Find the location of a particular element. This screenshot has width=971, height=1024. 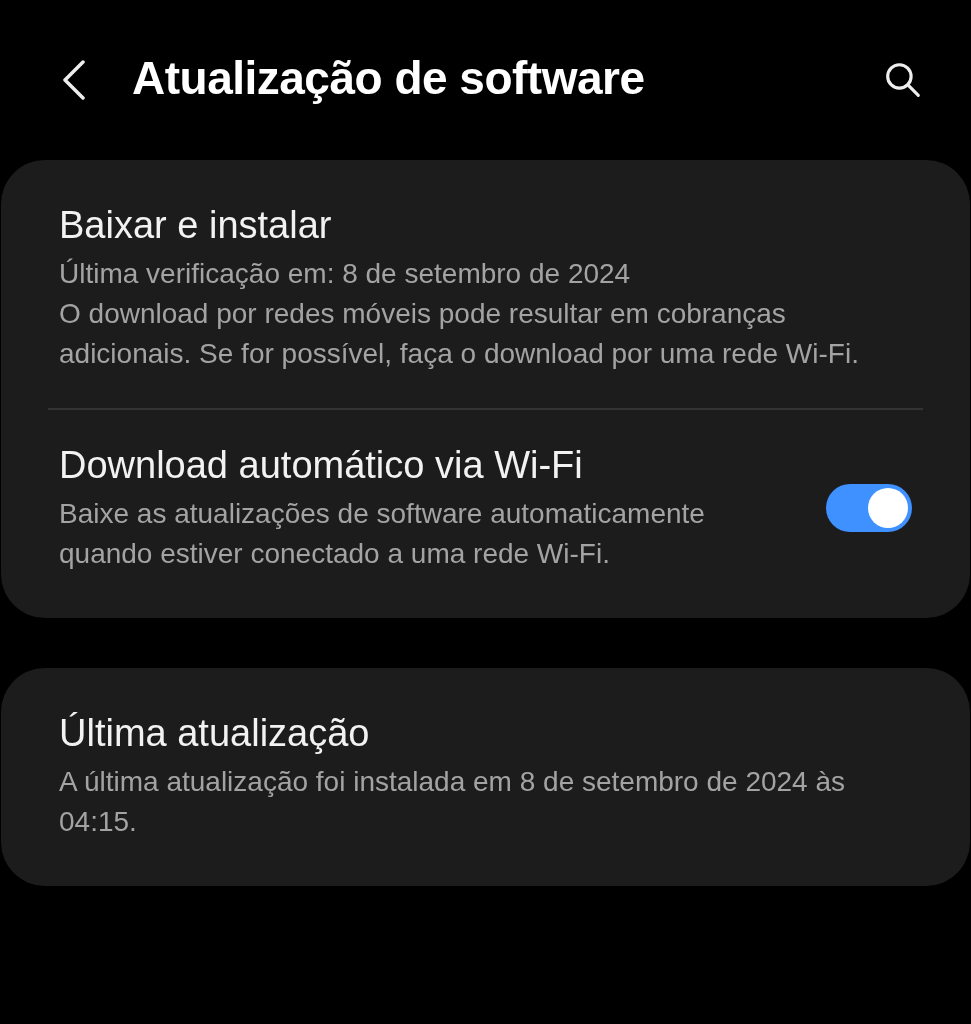

setting-description: A última atualização foi instalada em 8 de setembro de 2024 às 04:15. is located at coordinates (453, 802).